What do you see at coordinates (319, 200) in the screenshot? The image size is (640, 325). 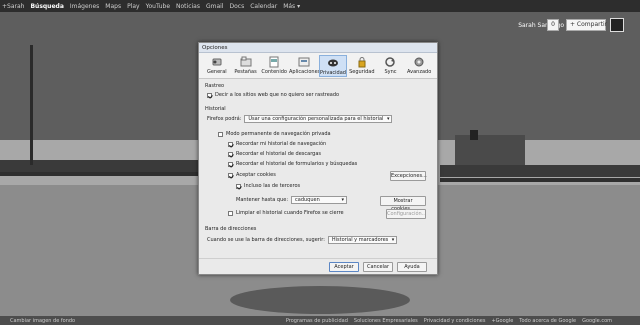 I see `keep-until-select: caduquen` at bounding box center [319, 200].